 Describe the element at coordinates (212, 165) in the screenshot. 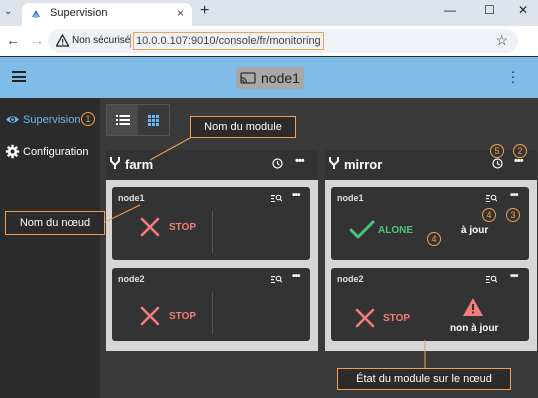

I see `module-header: farm •••` at that location.